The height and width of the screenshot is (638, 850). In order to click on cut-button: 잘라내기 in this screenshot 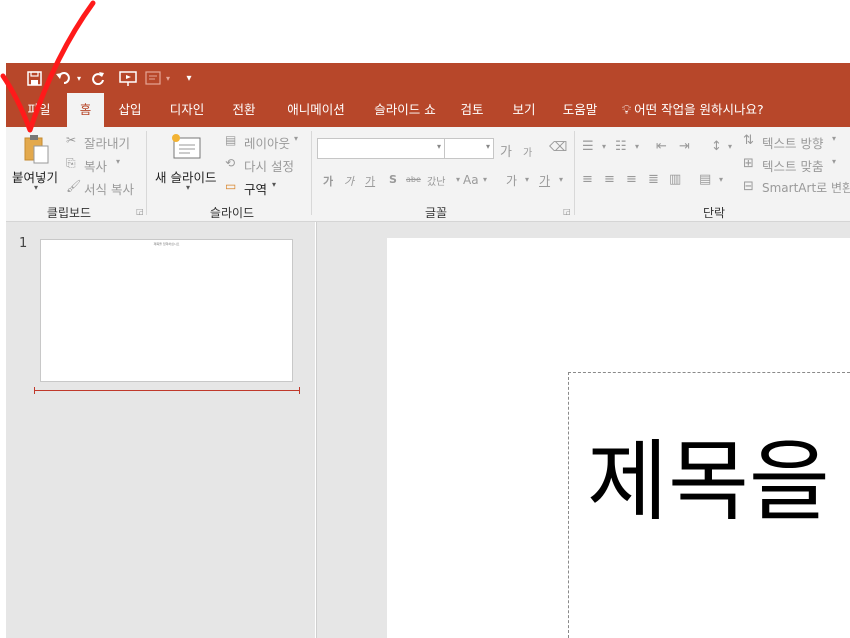, I will do `click(107, 142)`.